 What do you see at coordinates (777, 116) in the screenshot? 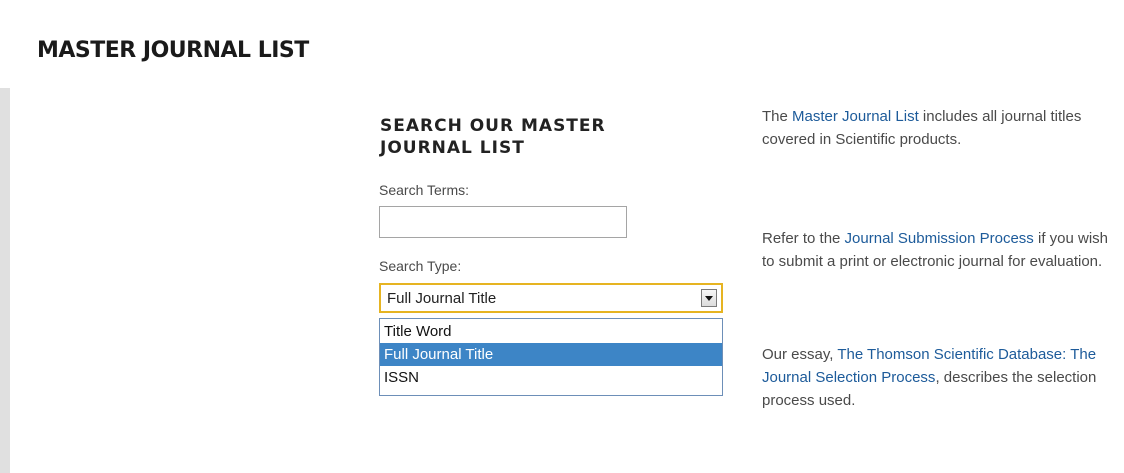
I see `info-text: The` at bounding box center [777, 116].